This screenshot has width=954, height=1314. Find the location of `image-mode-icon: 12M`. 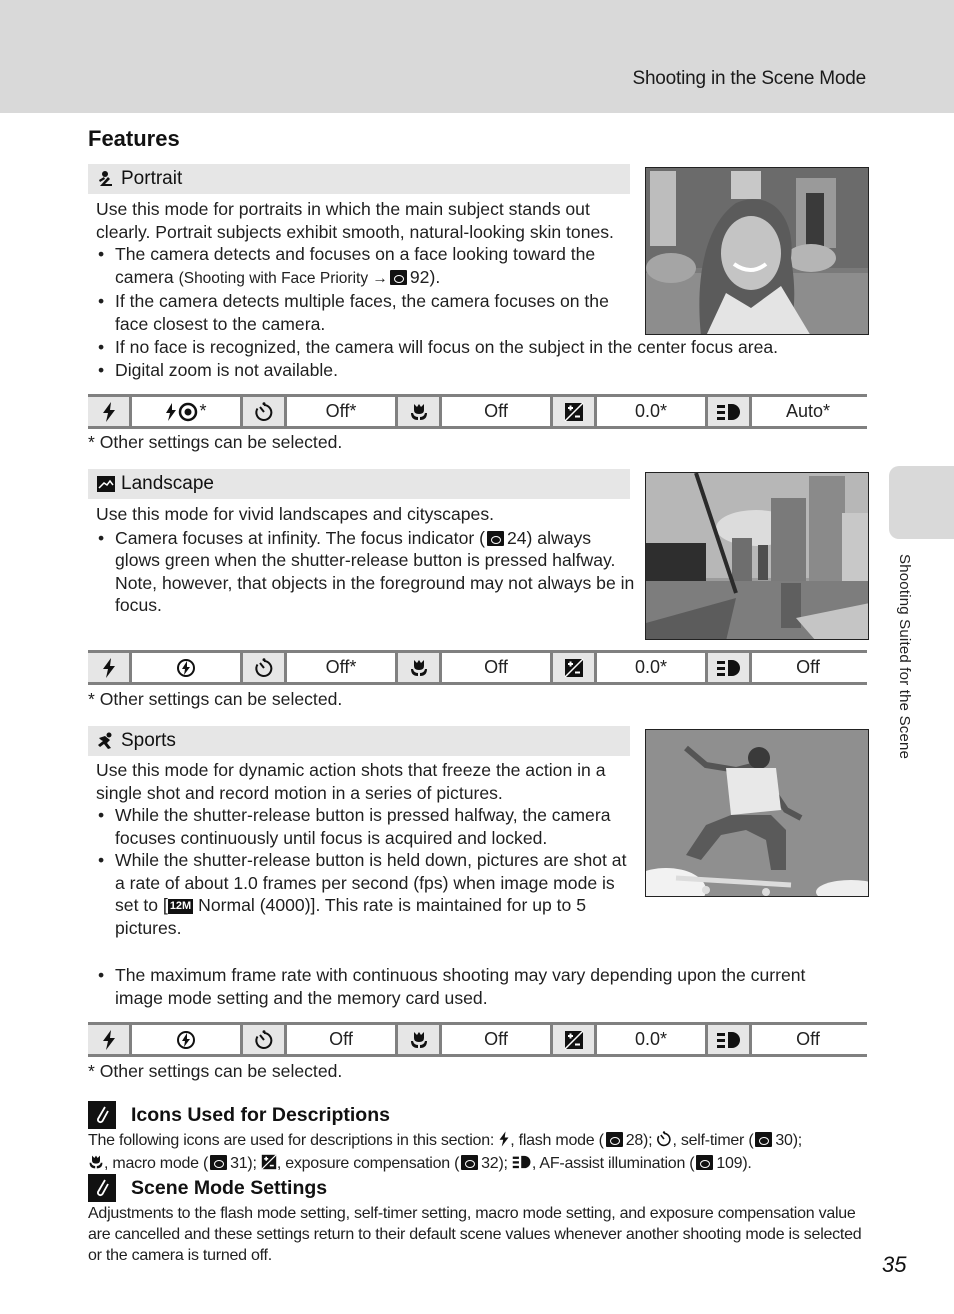

image-mode-icon: 12M is located at coordinates (180, 906).